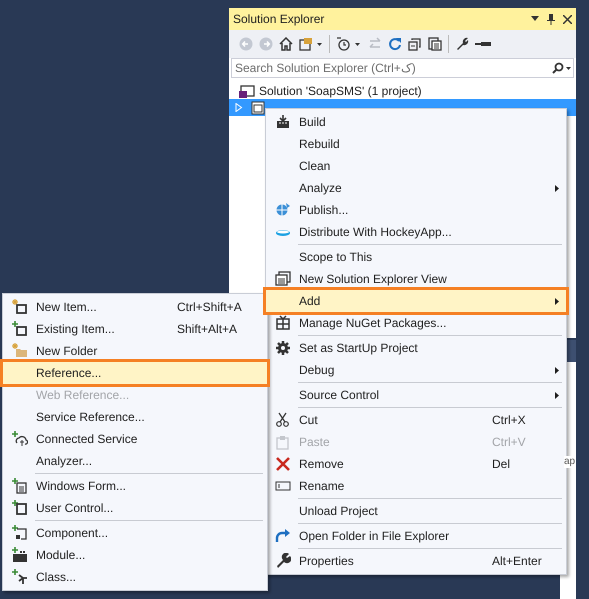 This screenshot has width=589, height=599. I want to click on close-icon, so click(567, 19).